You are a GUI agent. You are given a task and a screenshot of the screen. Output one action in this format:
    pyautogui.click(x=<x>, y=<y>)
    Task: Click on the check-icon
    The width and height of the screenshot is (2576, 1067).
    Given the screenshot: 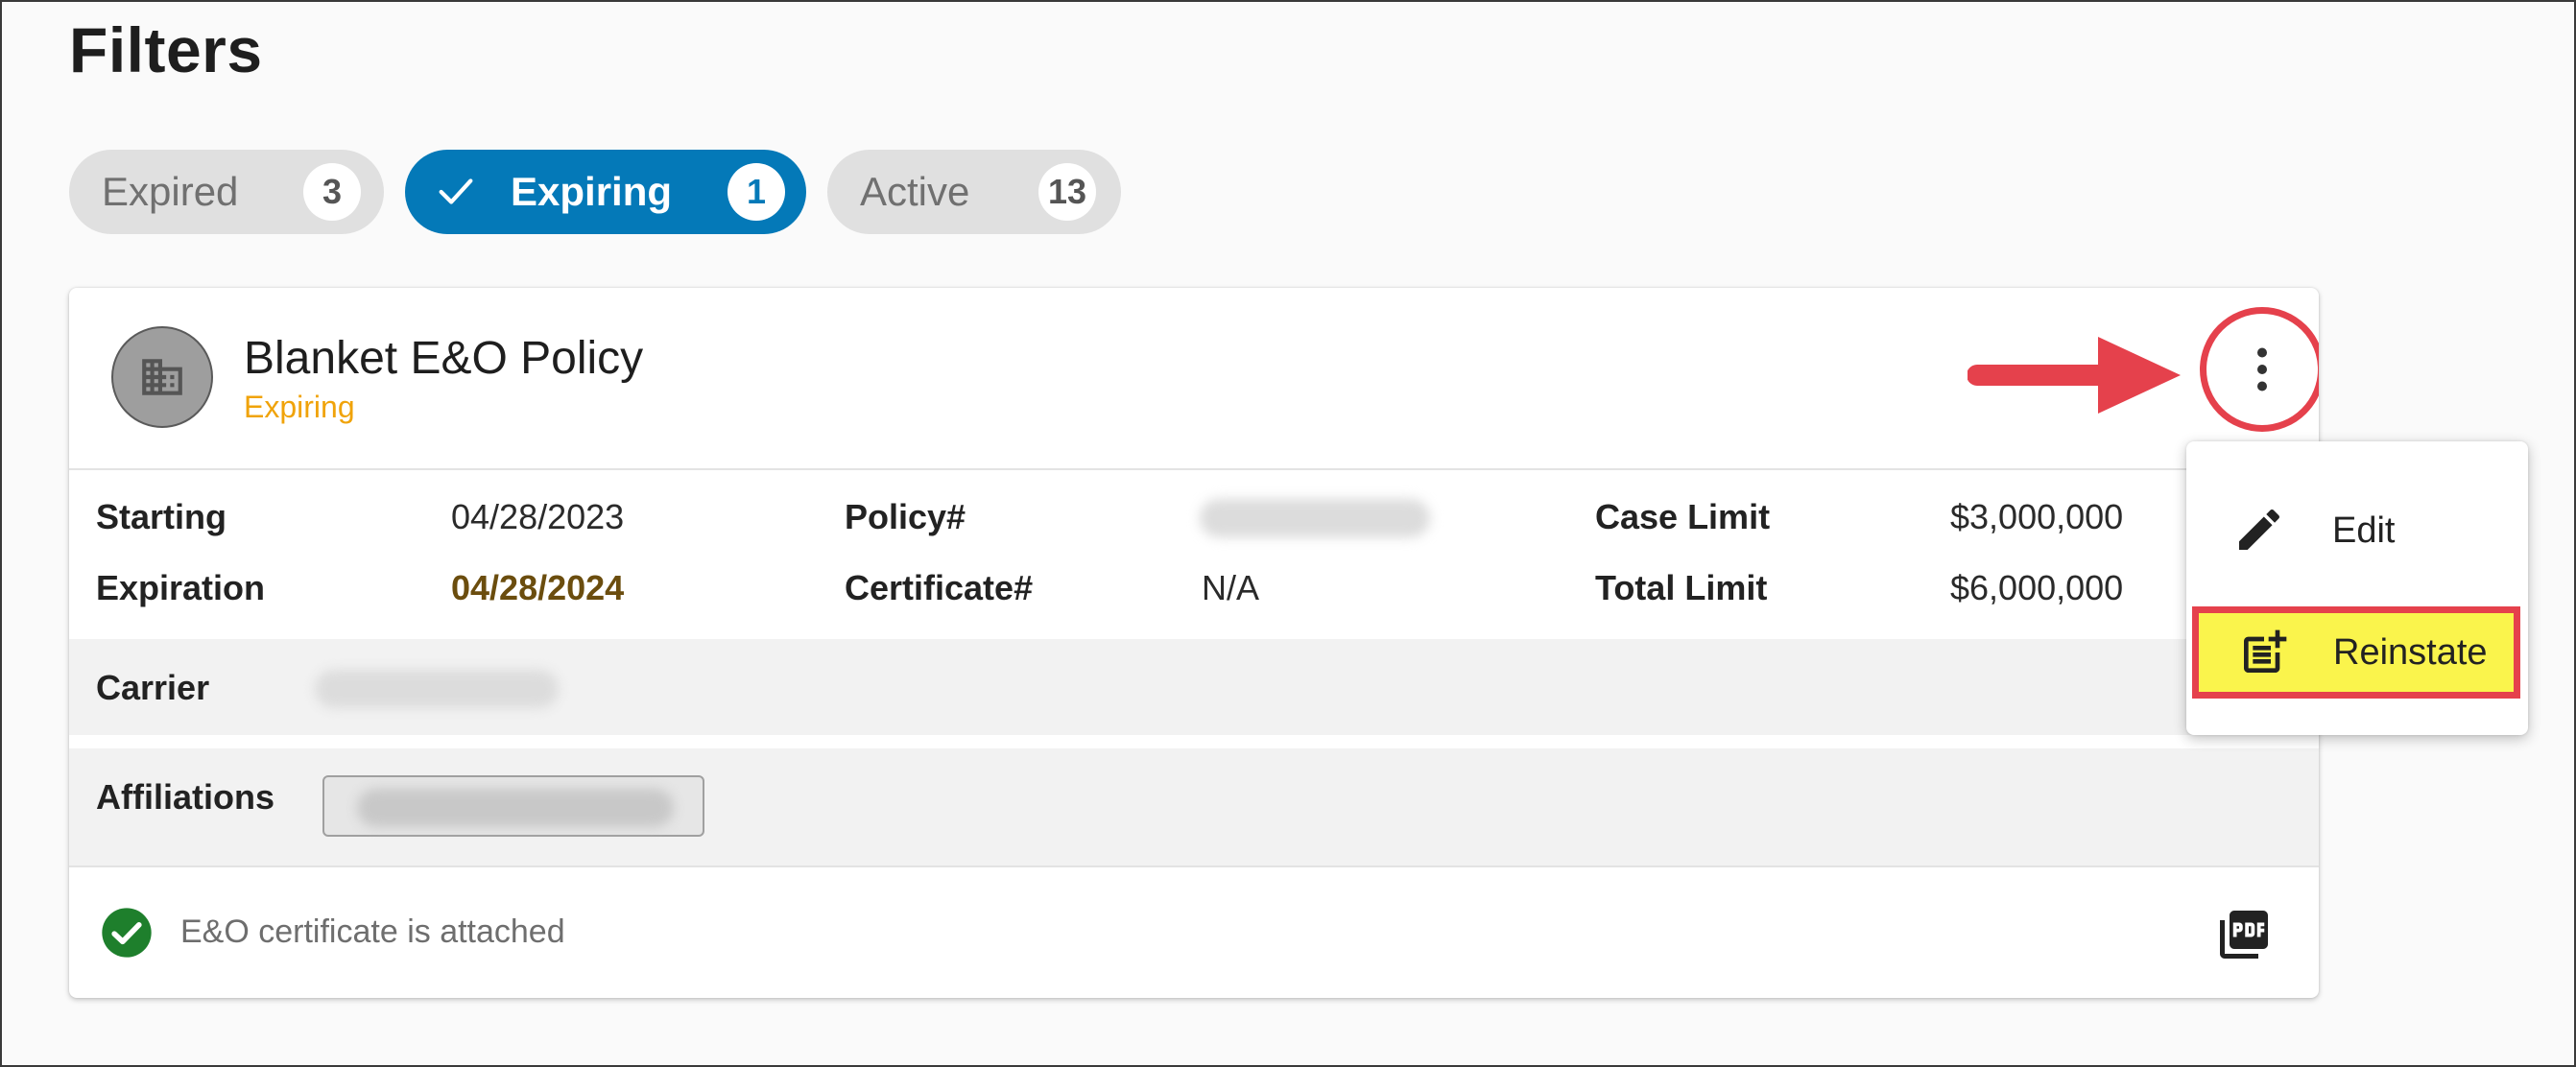 What is the action you would take?
    pyautogui.click(x=456, y=191)
    